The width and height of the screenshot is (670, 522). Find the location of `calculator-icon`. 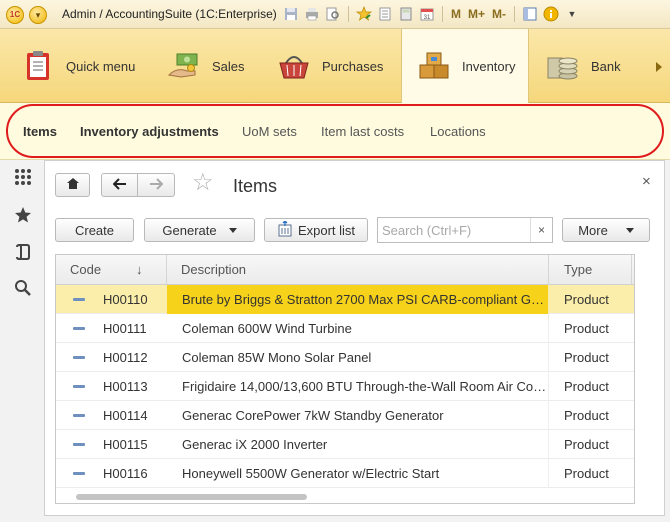

calculator-icon is located at coordinates (406, 14).